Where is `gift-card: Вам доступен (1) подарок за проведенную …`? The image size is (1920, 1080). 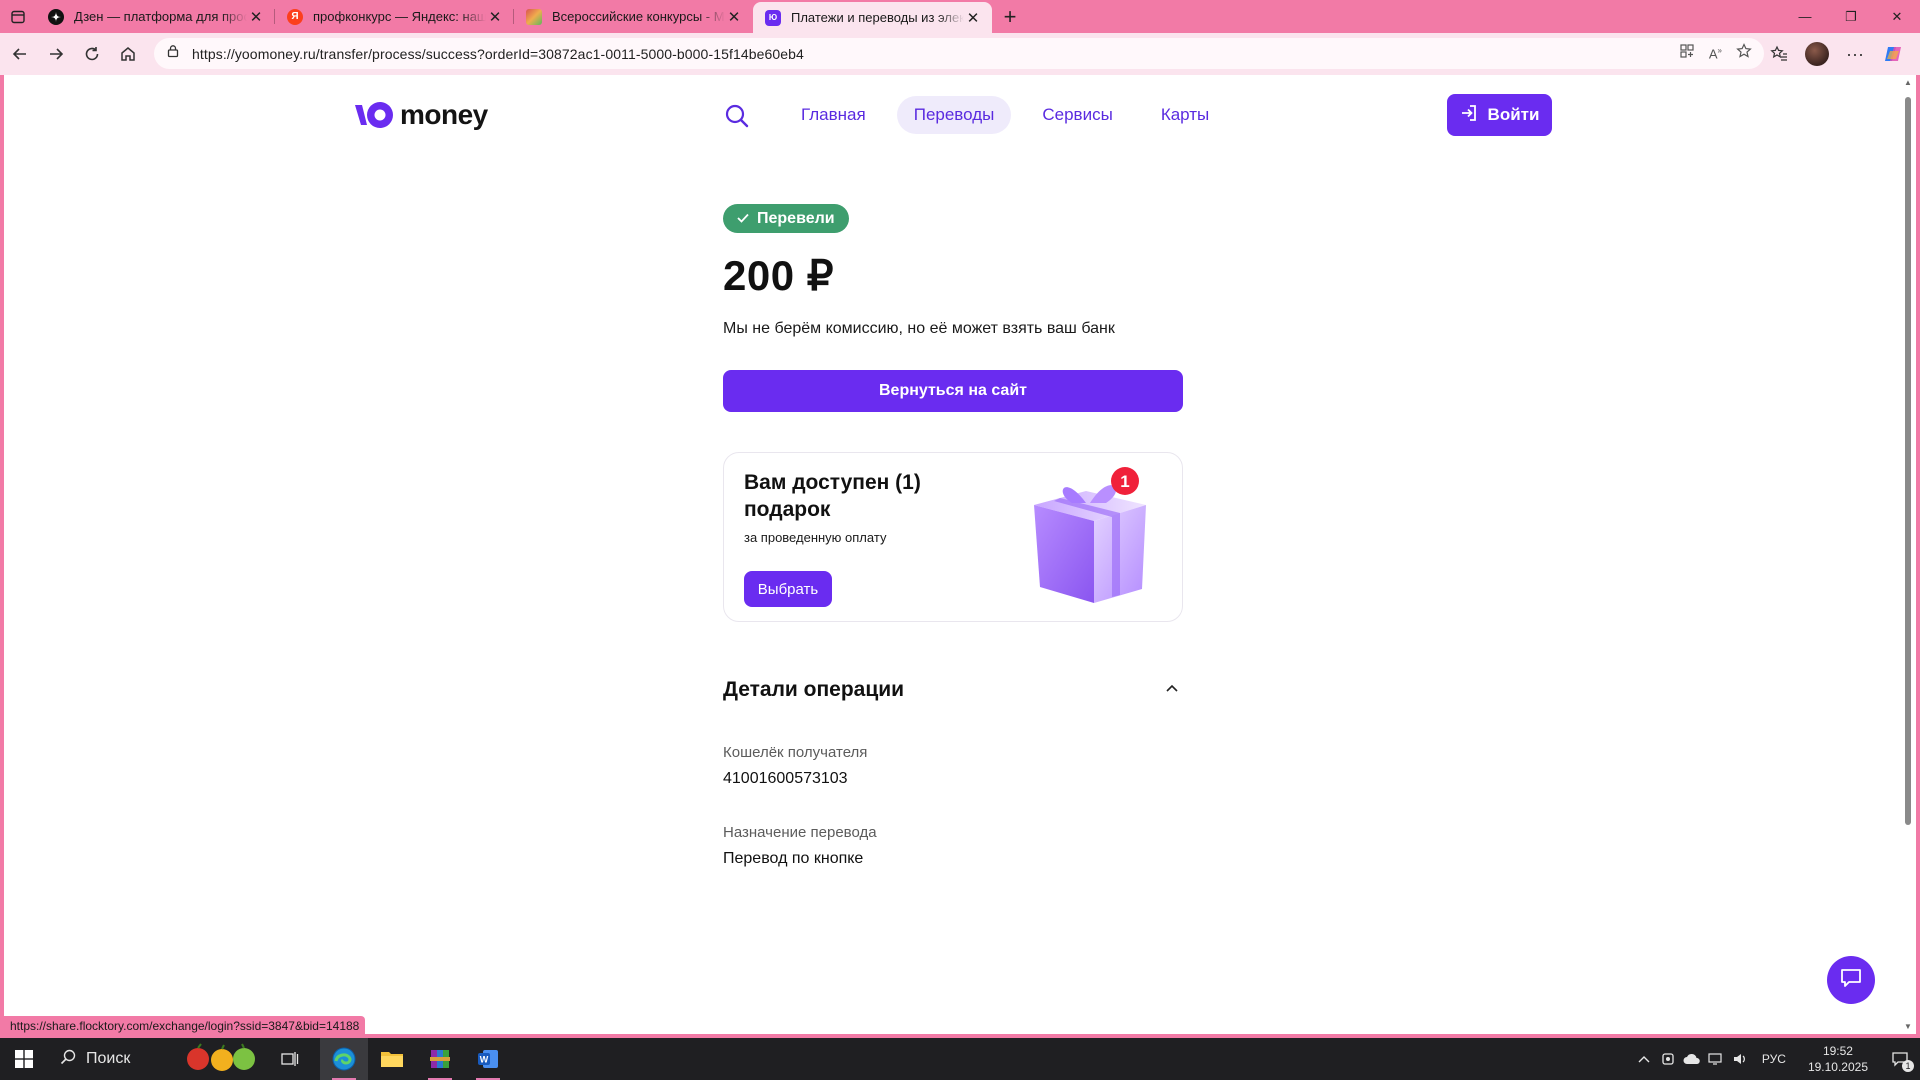 gift-card: Вам доступен (1) подарок за проведенную … is located at coordinates (953, 537).